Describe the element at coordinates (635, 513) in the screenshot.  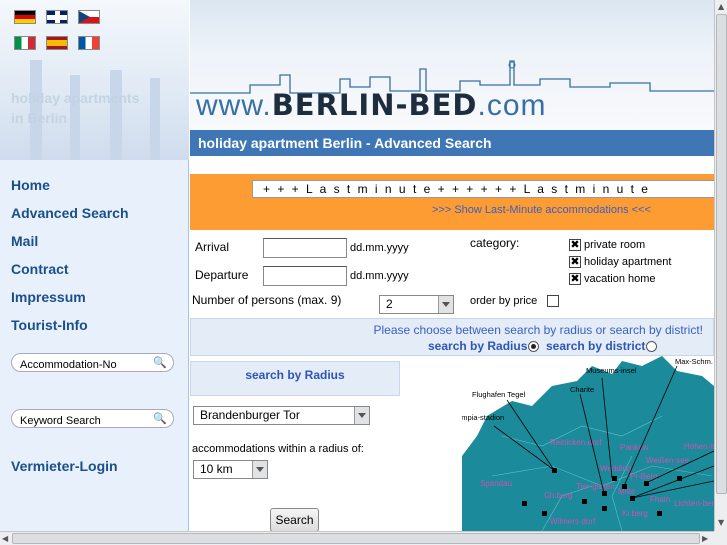
I see `map-label-krberg: Kr.berg` at that location.